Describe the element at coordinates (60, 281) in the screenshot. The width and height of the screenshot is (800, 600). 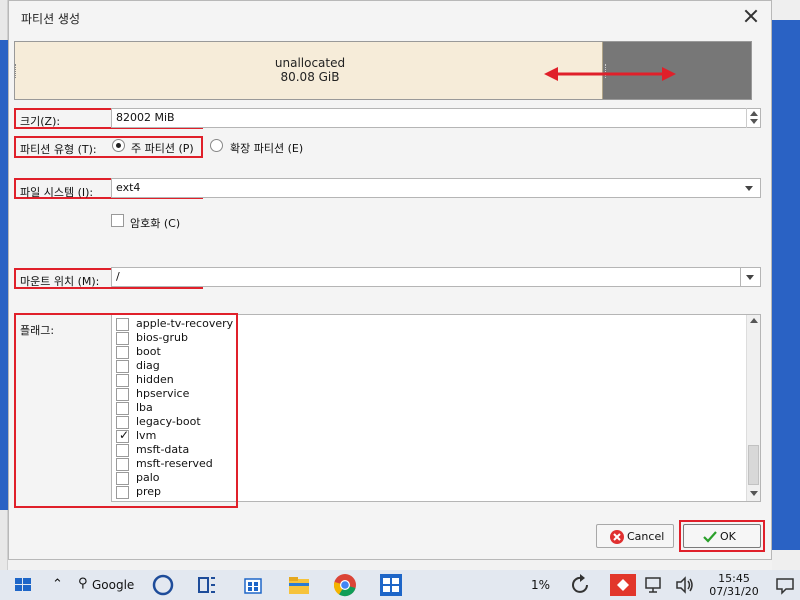
I see `mount-point-label: 마운트 위치 (M):` at that location.